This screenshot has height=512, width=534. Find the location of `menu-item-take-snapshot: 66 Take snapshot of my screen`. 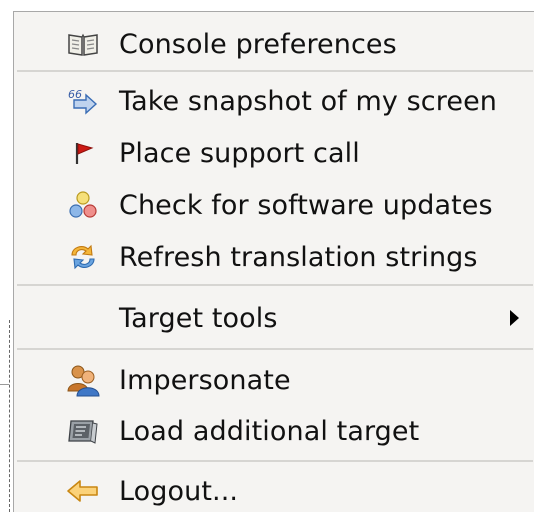

menu-item-take-snapshot: 66 Take snapshot of my screen is located at coordinates (273, 101).